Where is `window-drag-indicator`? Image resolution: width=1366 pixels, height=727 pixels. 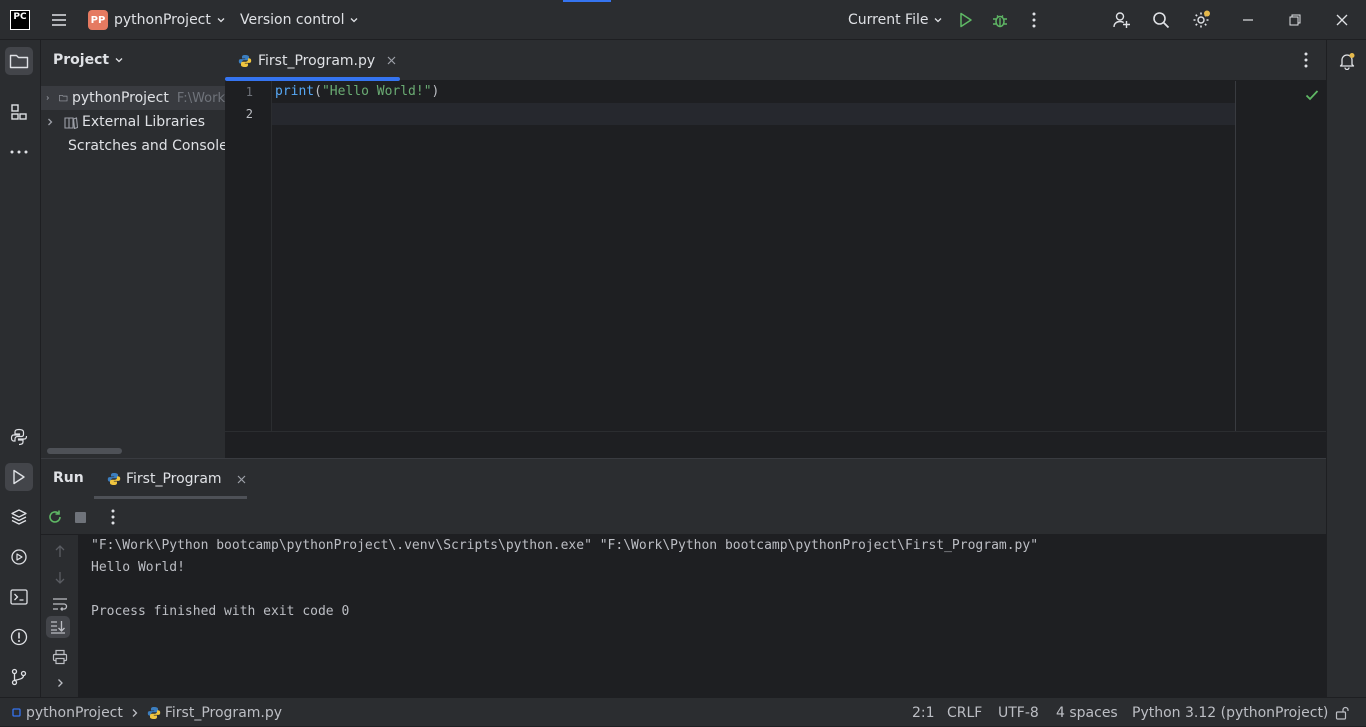 window-drag-indicator is located at coordinates (587, 1).